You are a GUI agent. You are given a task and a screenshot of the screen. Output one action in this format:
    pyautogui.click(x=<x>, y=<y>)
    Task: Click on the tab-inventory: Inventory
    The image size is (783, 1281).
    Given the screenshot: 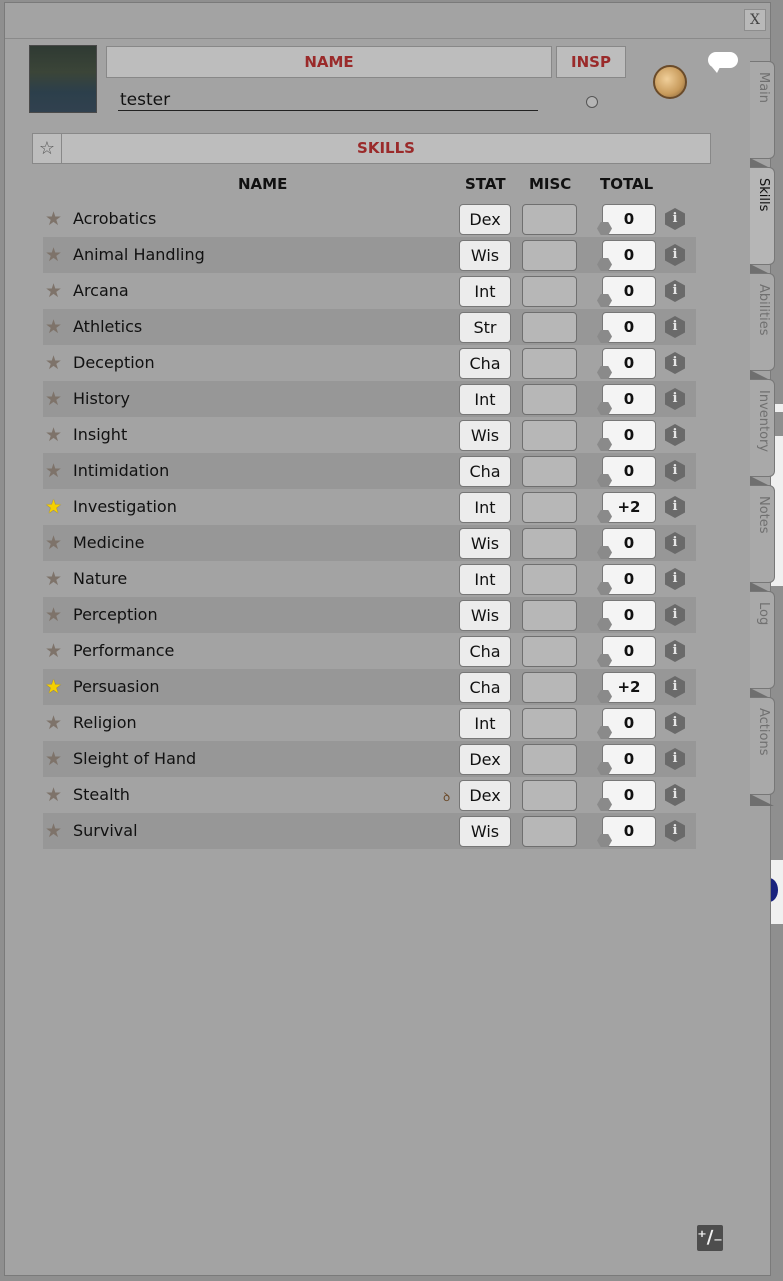 What is the action you would take?
    pyautogui.click(x=762, y=433)
    